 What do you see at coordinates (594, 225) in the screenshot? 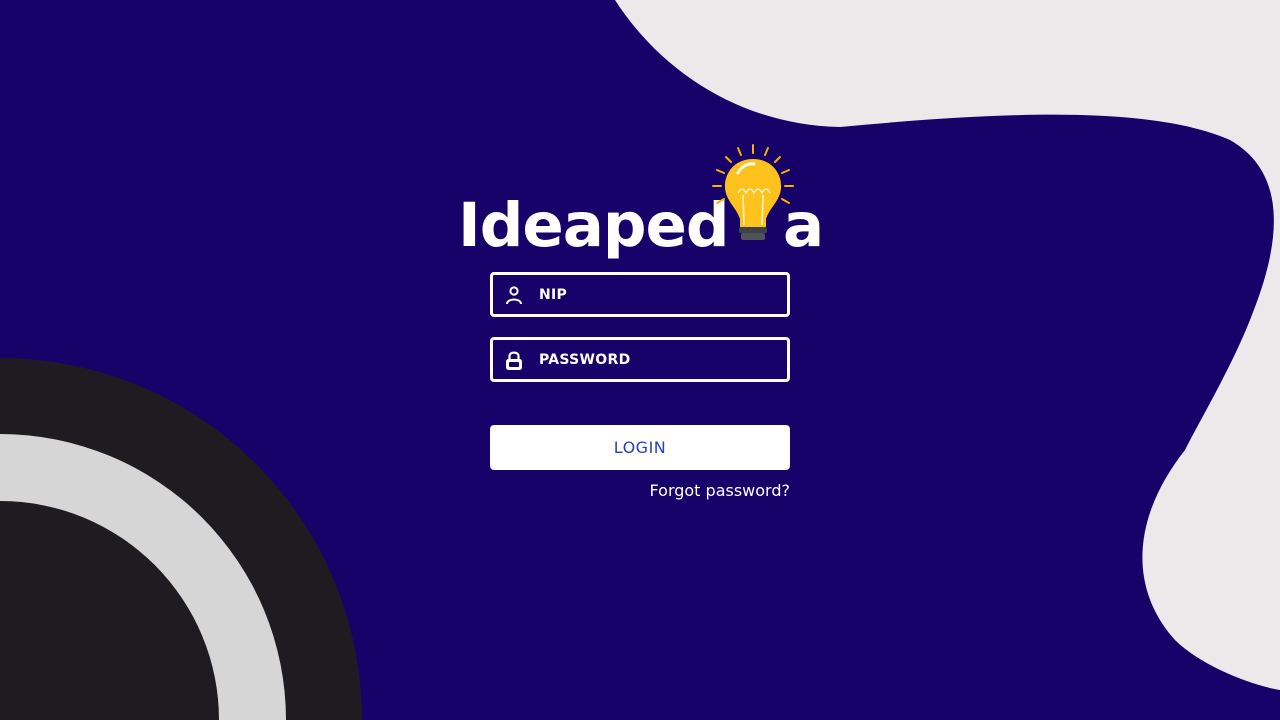
I see `logo-text: Ideaped` at bounding box center [594, 225].